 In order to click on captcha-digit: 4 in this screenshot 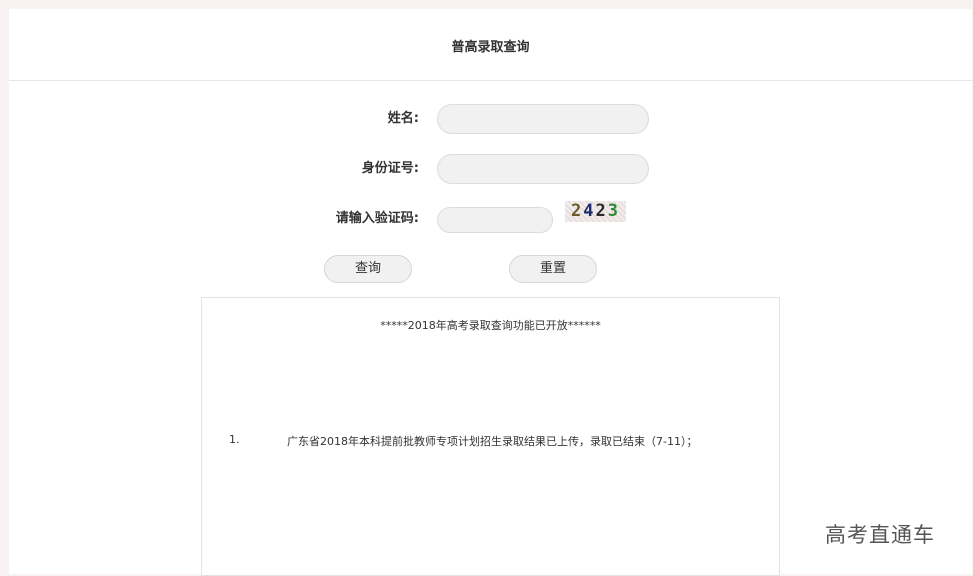, I will do `click(589, 211)`.